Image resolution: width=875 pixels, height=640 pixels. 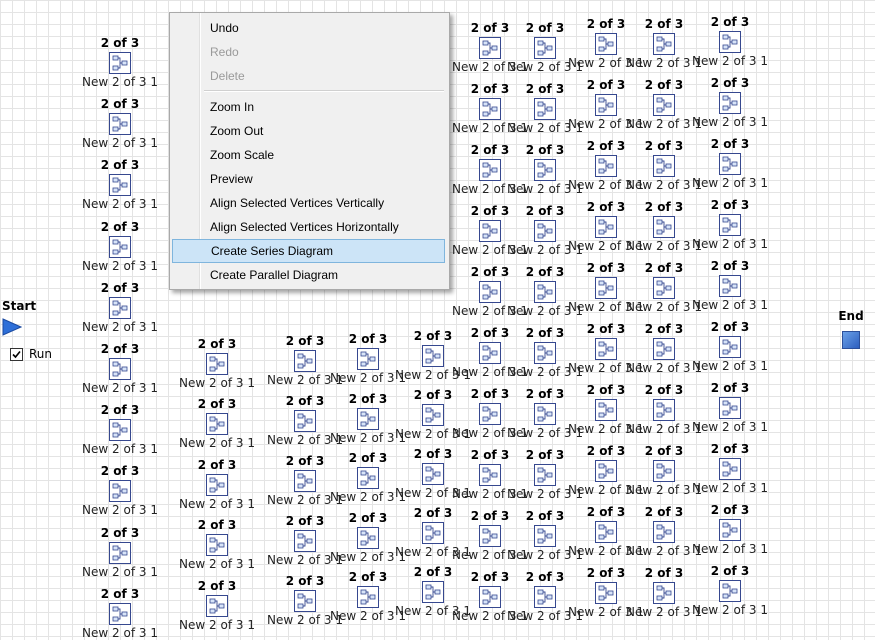 I want to click on run-checkbox, so click(x=16, y=354).